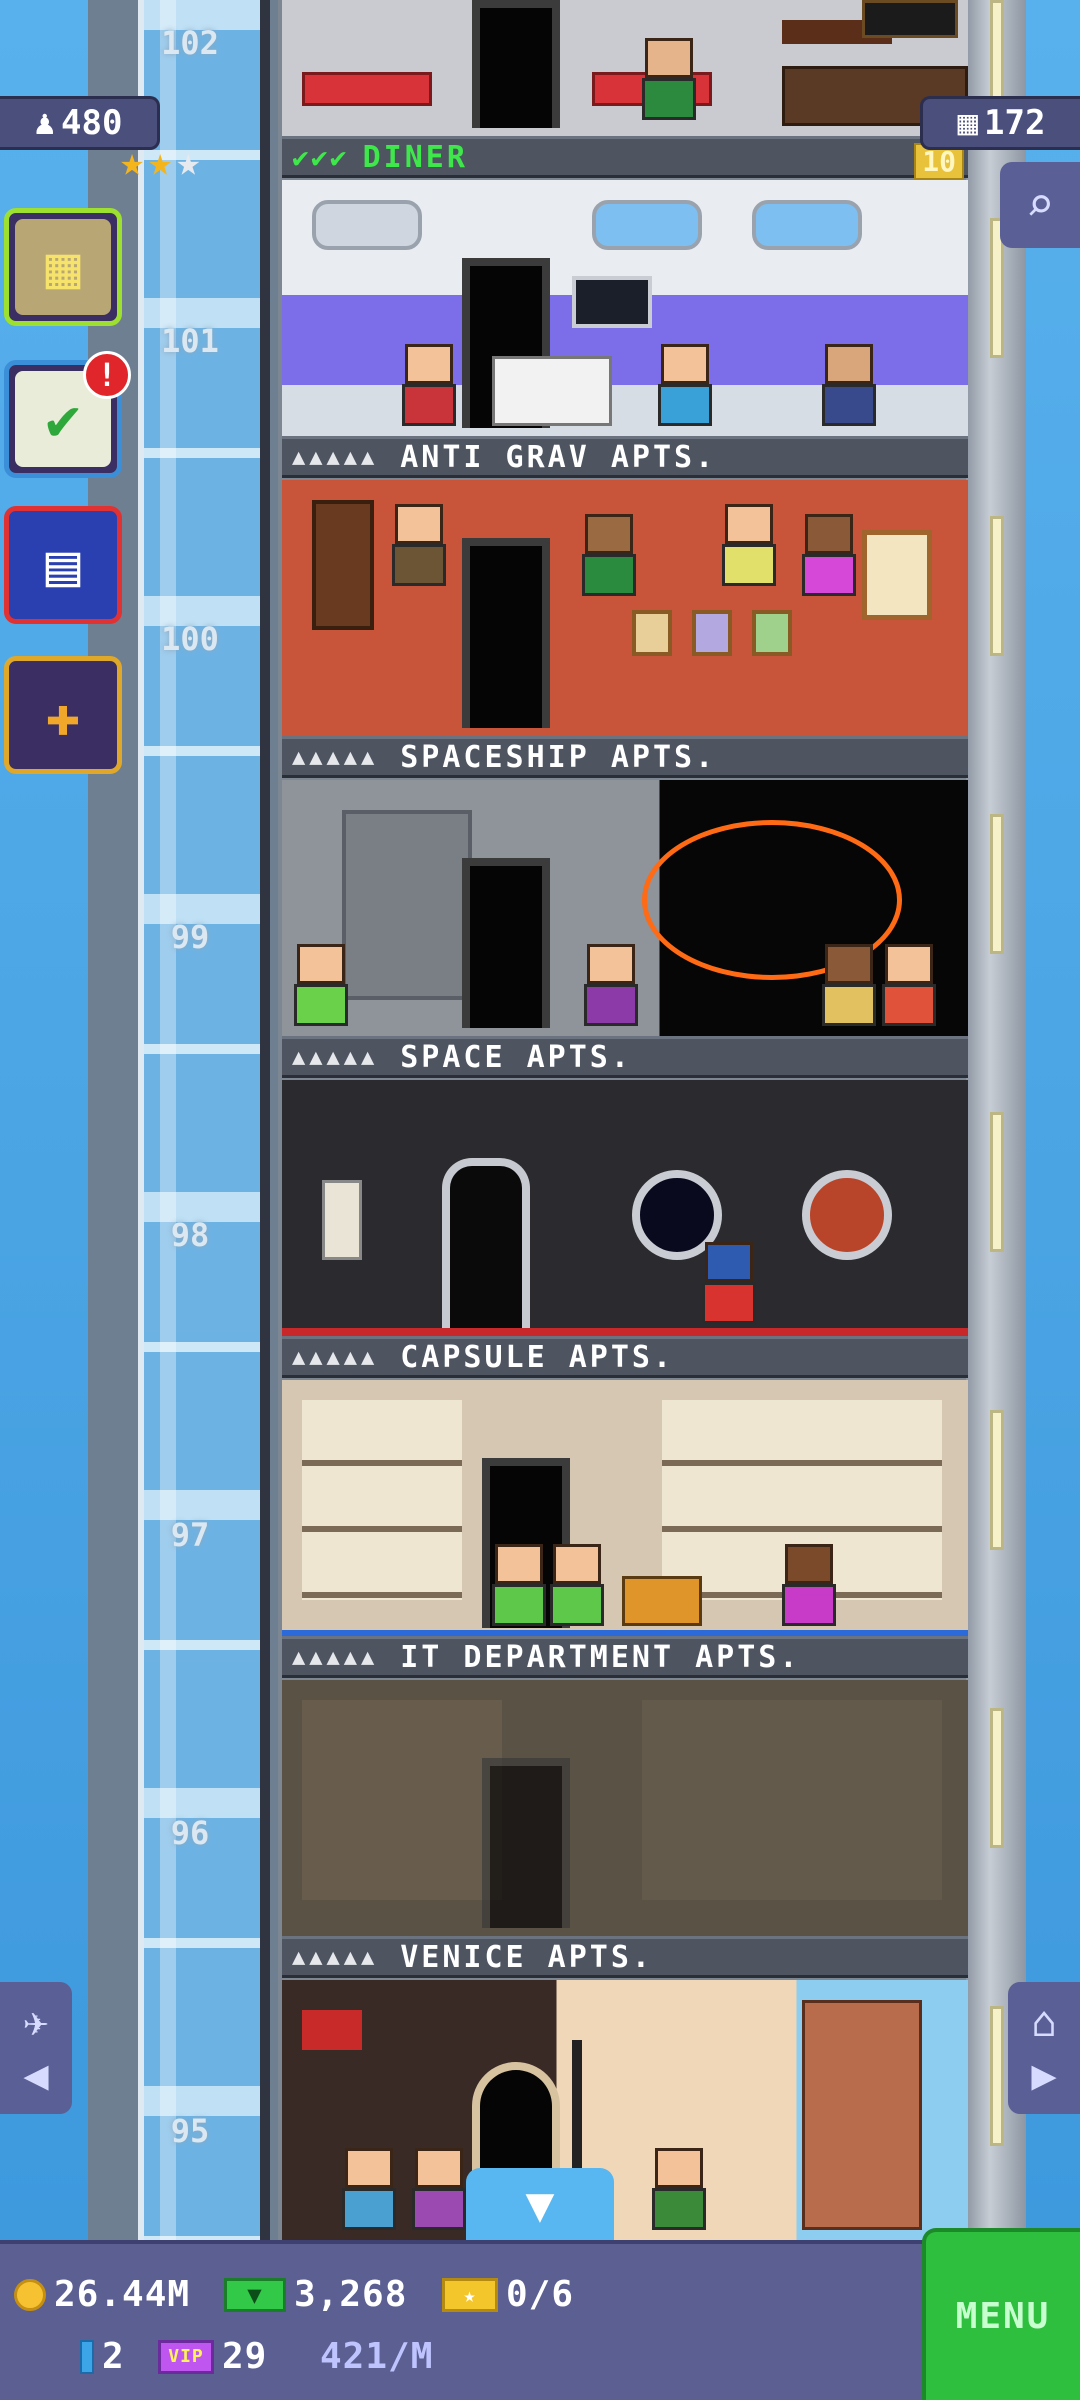  I want to click on floor-count-value: 172, so click(1015, 123).